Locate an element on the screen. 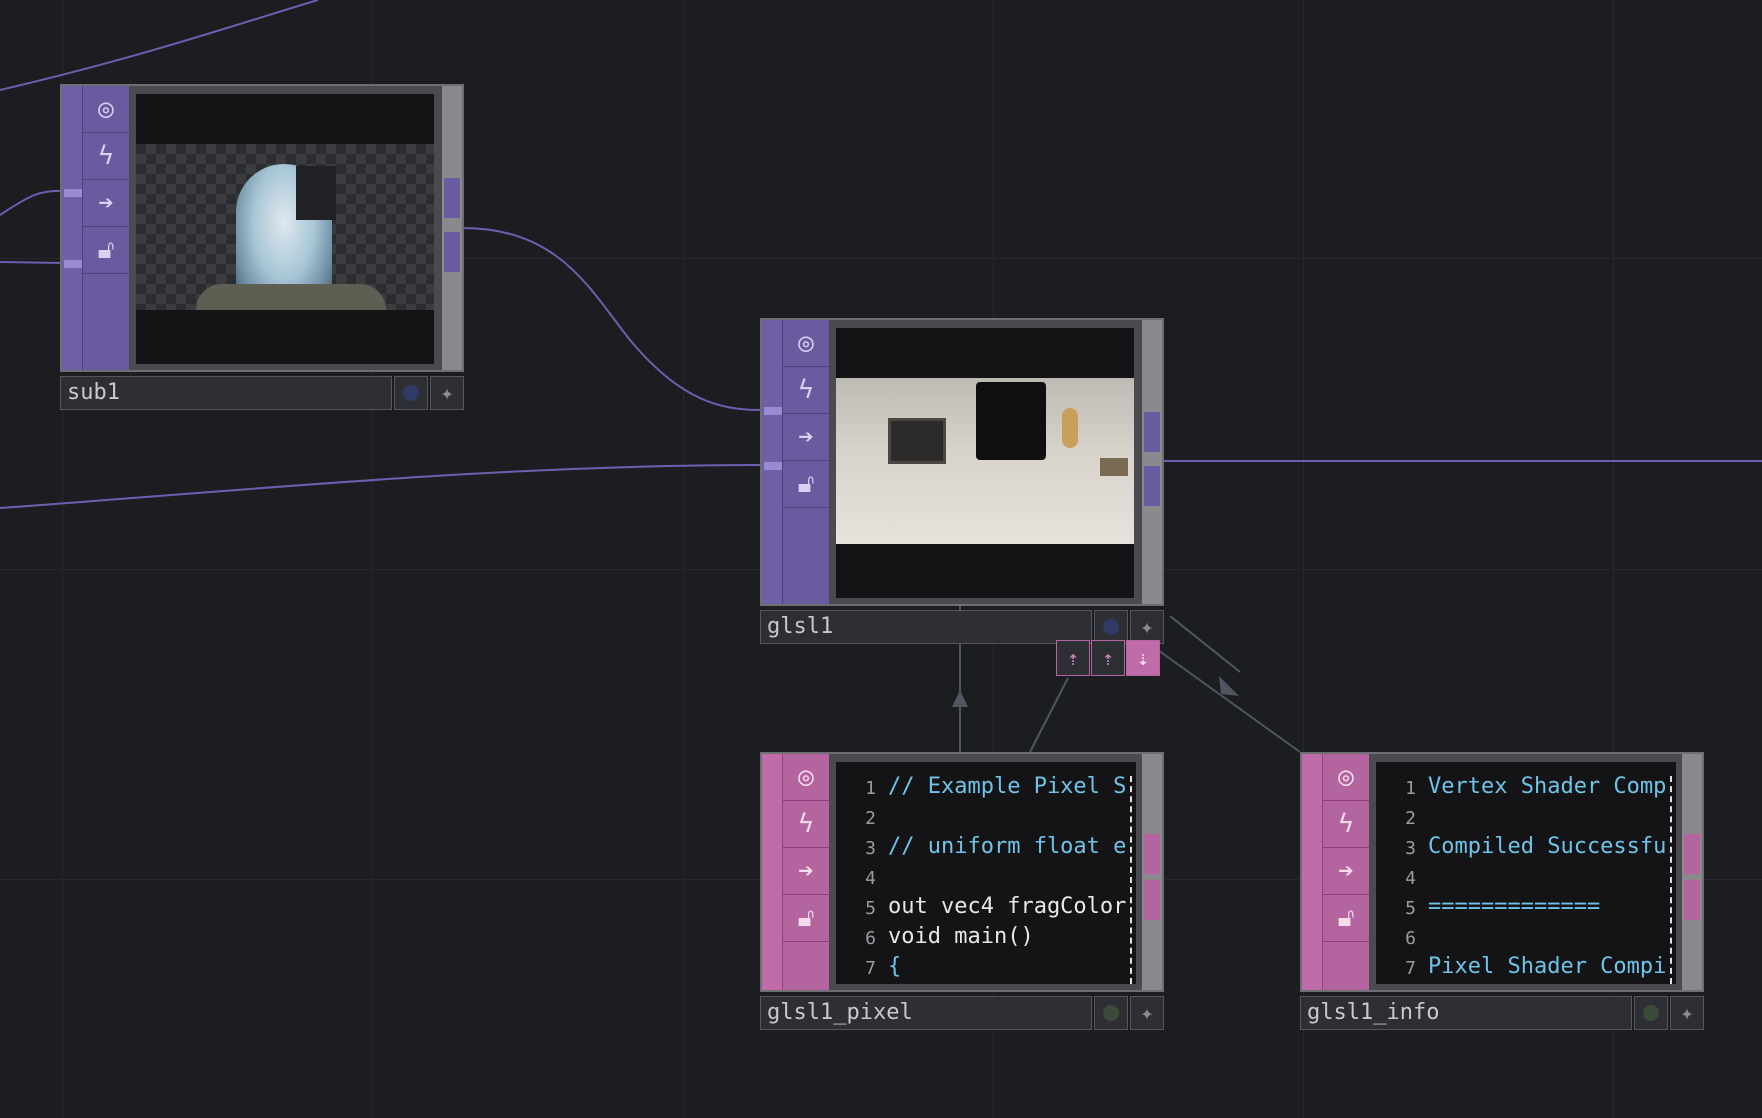 The height and width of the screenshot is (1118, 1762). sub1-node: ◎ ϟ ➔ 🔓︎ sub1 ✦ is located at coordinates (262, 247).